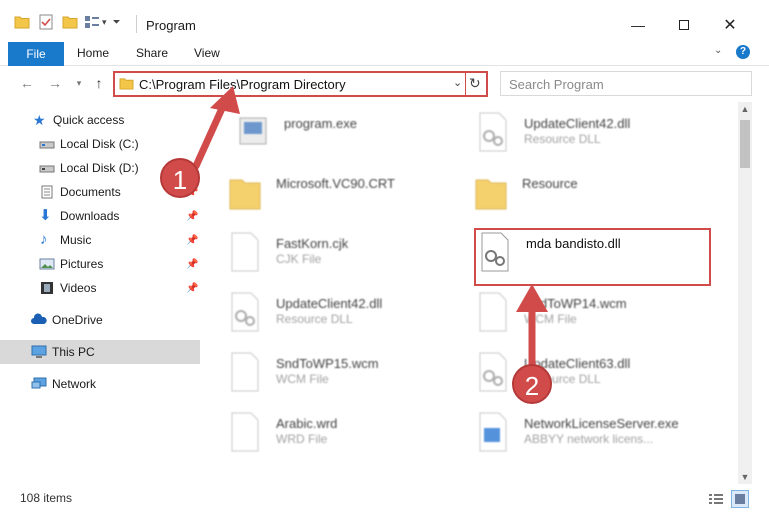 The height and width of the screenshot is (521, 769). What do you see at coordinates (92, 22) in the screenshot?
I see `view-options-icon` at bounding box center [92, 22].